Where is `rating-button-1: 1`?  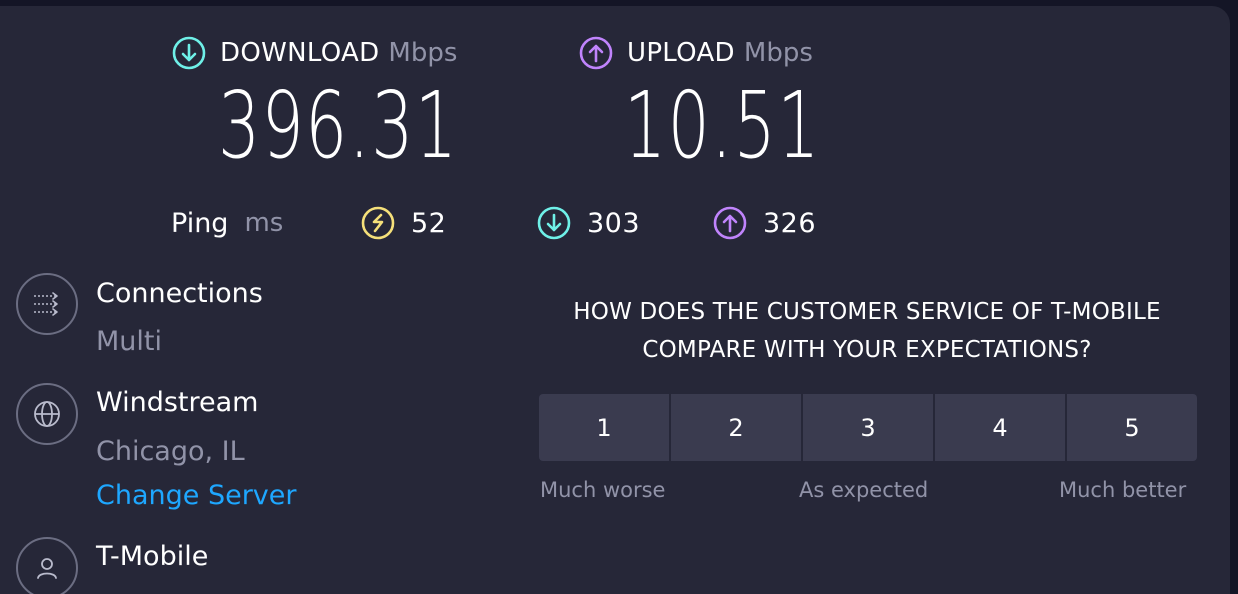
rating-button-1: 1 is located at coordinates (604, 427).